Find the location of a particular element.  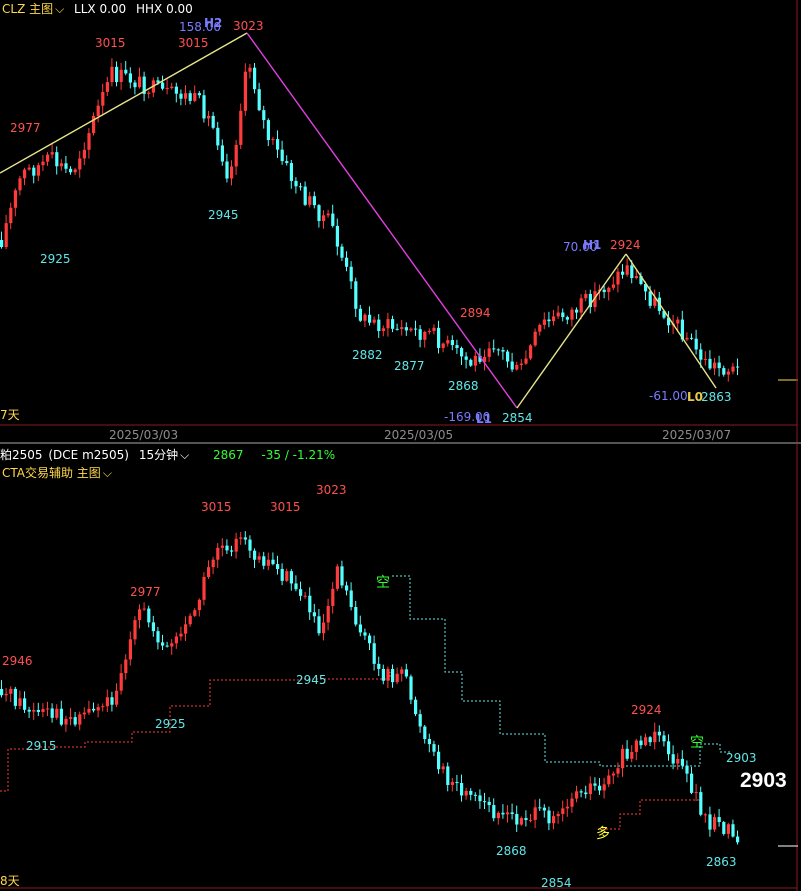

symbol-detail: (DCE m2505) is located at coordinates (88, 455).